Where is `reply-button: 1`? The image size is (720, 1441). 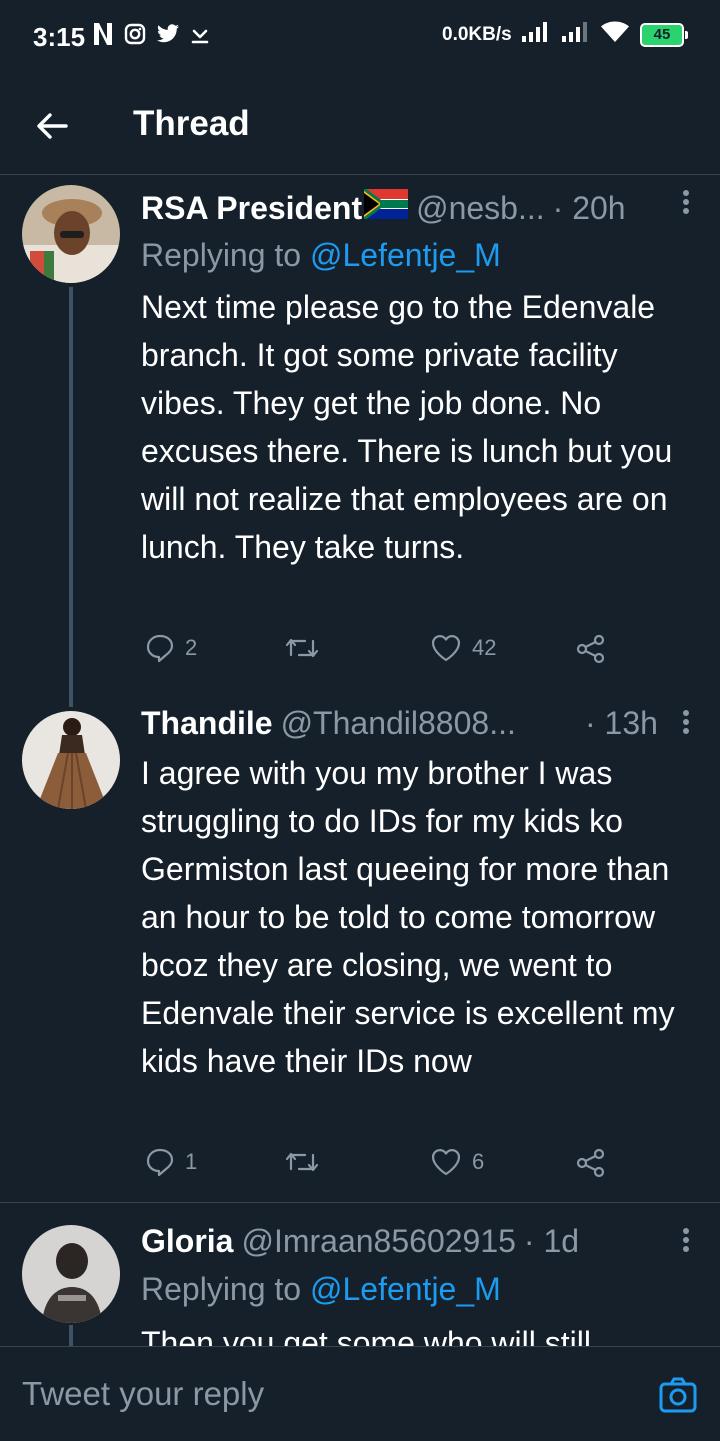
reply-button: 1 is located at coordinates (171, 1162).